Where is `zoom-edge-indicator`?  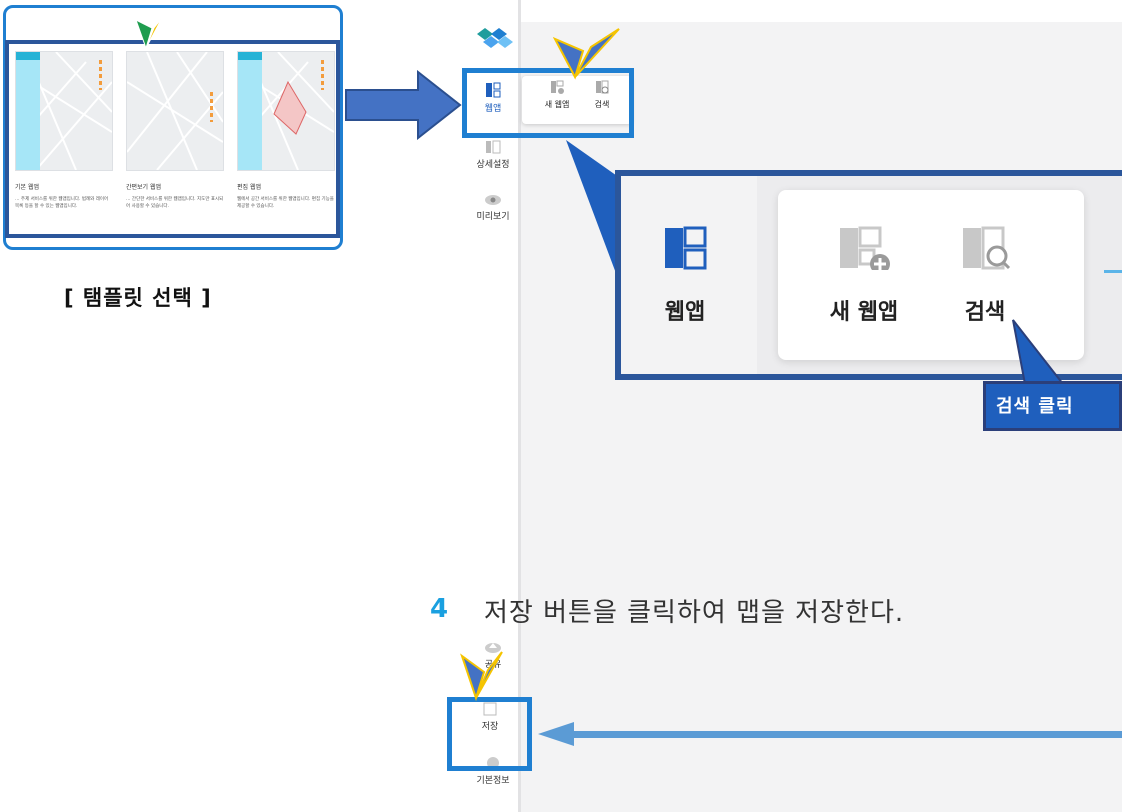 zoom-edge-indicator is located at coordinates (1113, 271).